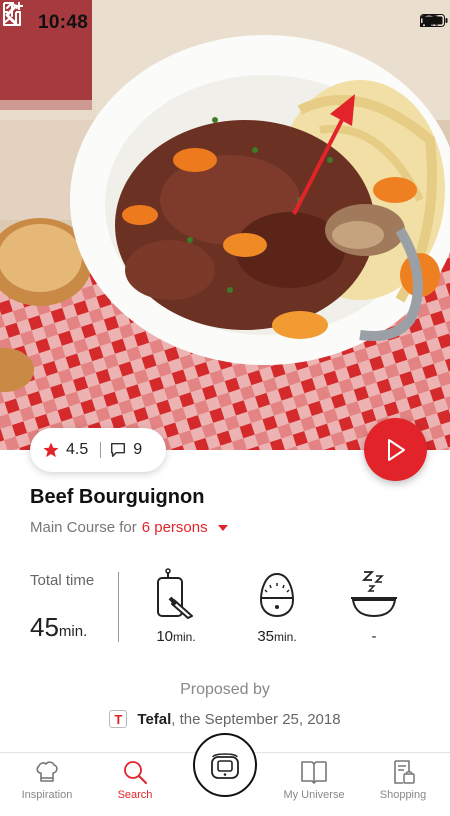 This screenshot has width=450, height=816. I want to click on tab-my-universe: My Universe, so click(314, 780).